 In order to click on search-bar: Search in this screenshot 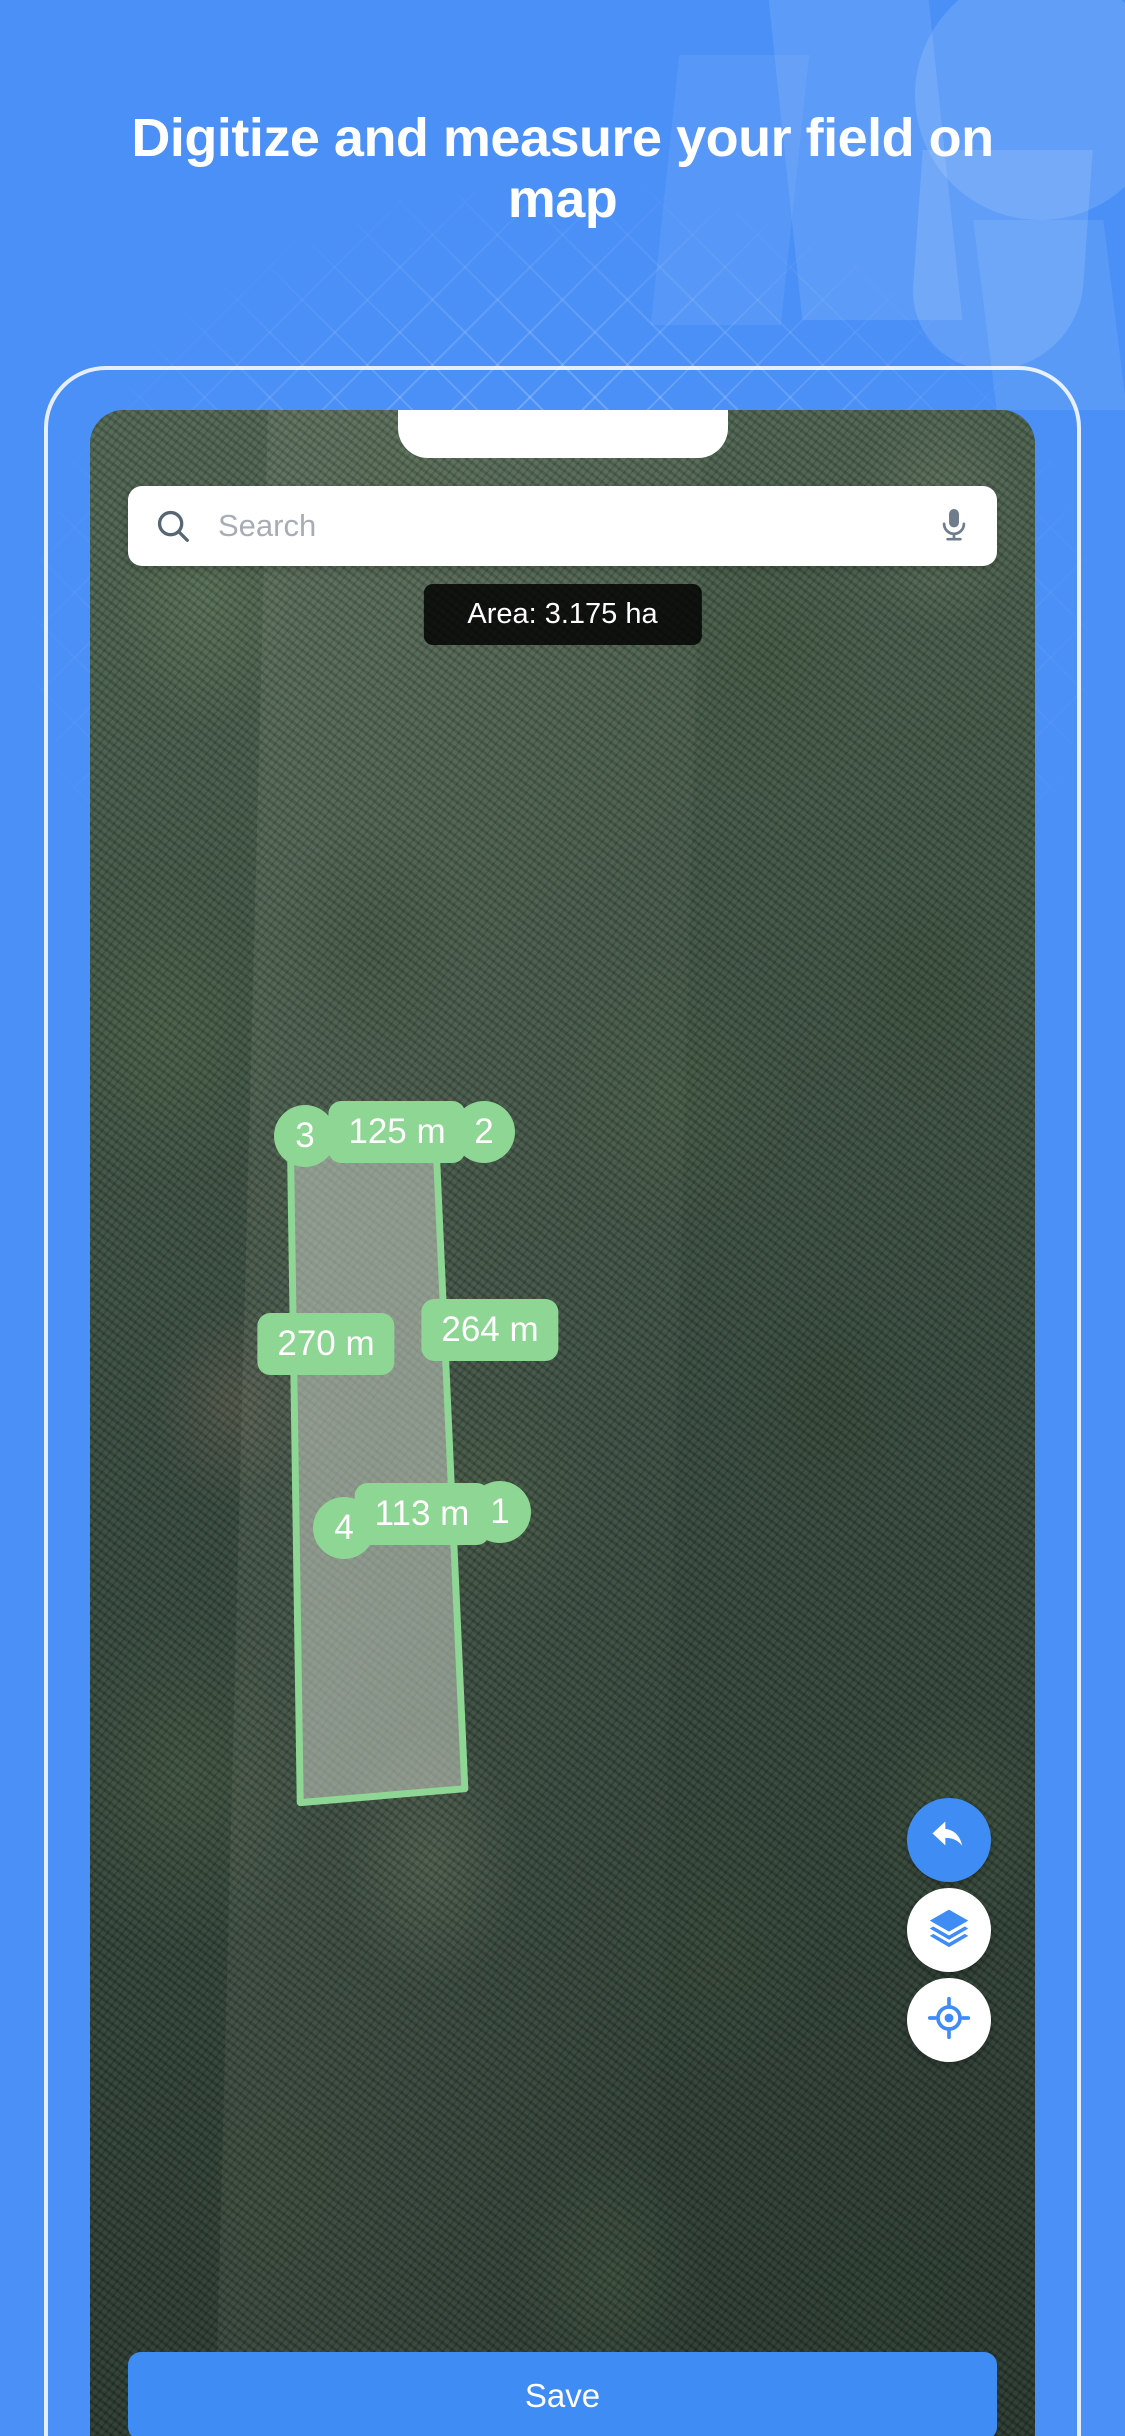, I will do `click(562, 526)`.